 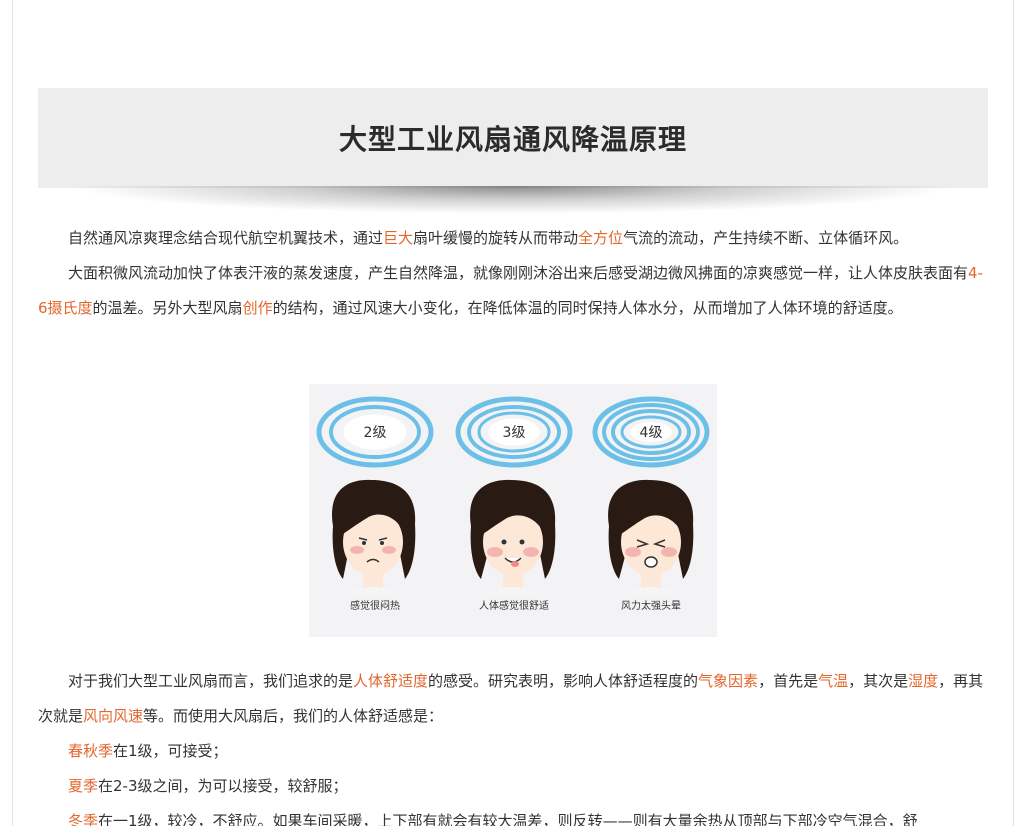 What do you see at coordinates (766, 238) in the screenshot?
I see `text: 气流的流动，产生持续不断、立体循环风。` at bounding box center [766, 238].